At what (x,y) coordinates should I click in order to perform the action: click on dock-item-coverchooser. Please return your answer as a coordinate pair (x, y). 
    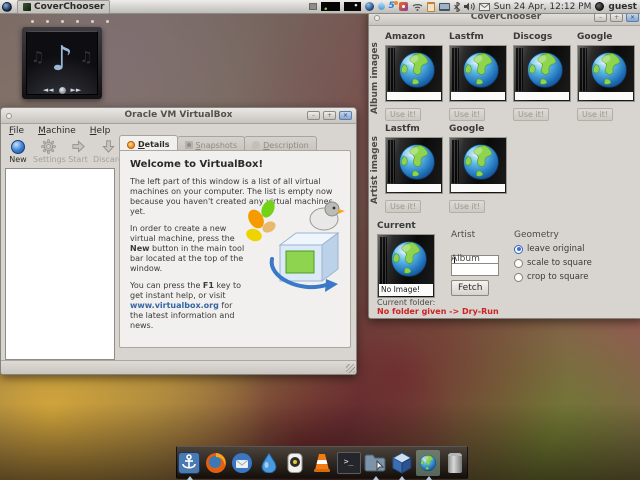
    Looking at the image, I should click on (428, 464).